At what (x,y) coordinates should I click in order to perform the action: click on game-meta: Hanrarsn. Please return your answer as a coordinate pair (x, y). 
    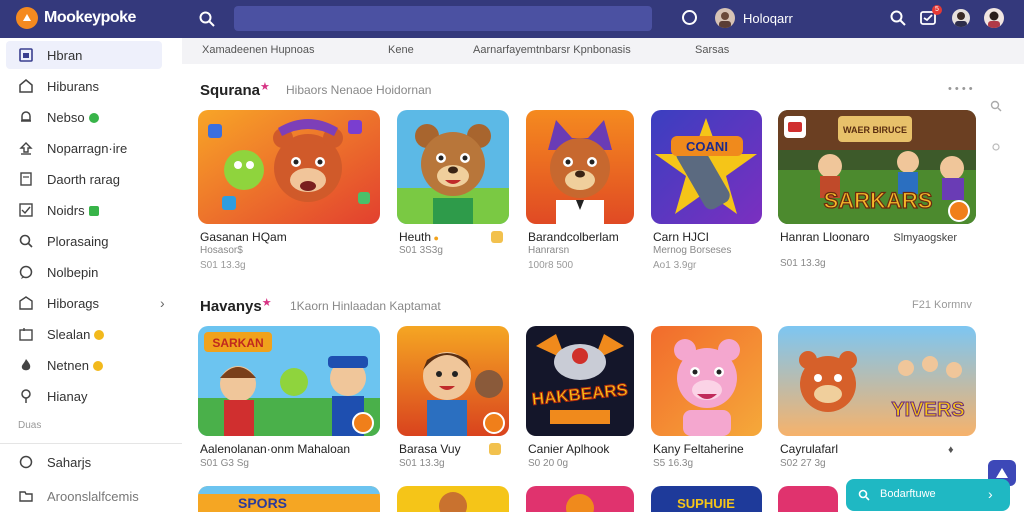
    Looking at the image, I should click on (549, 250).